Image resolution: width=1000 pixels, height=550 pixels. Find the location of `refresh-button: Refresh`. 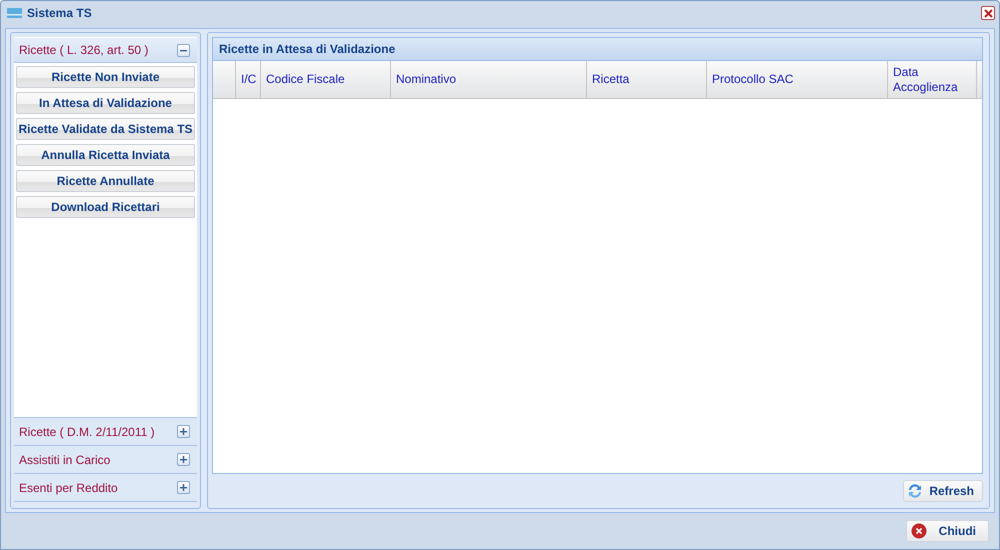

refresh-button: Refresh is located at coordinates (943, 491).